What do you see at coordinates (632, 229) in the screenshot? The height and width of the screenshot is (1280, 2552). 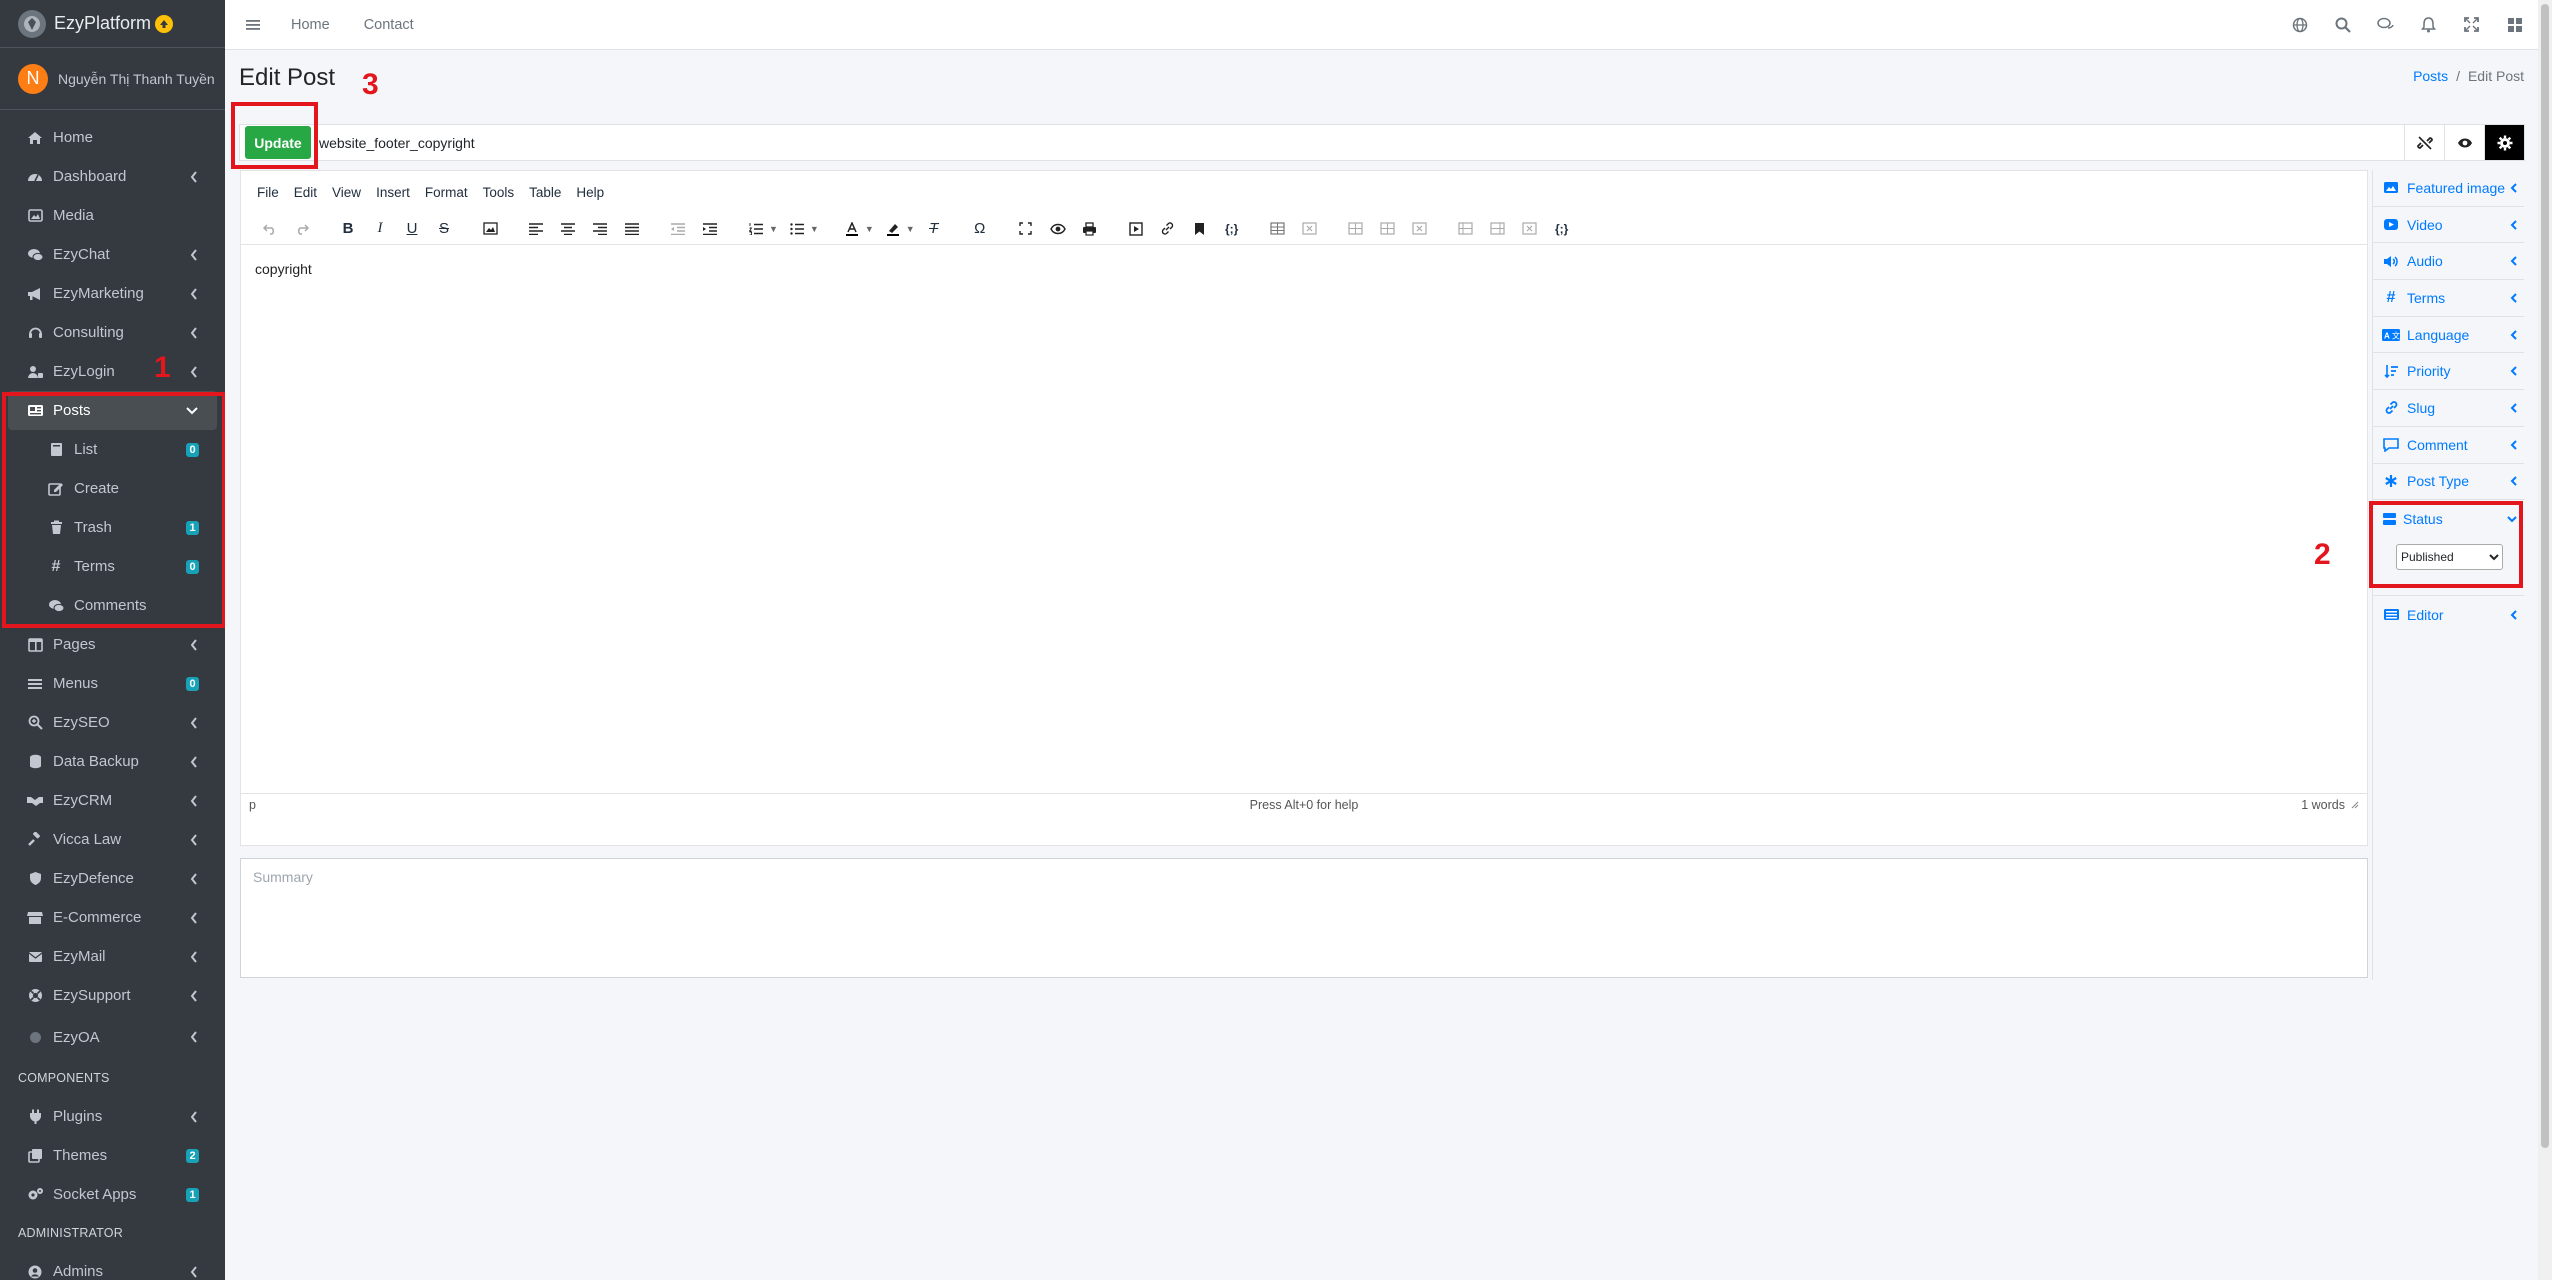 I see `align-justify-icon` at bounding box center [632, 229].